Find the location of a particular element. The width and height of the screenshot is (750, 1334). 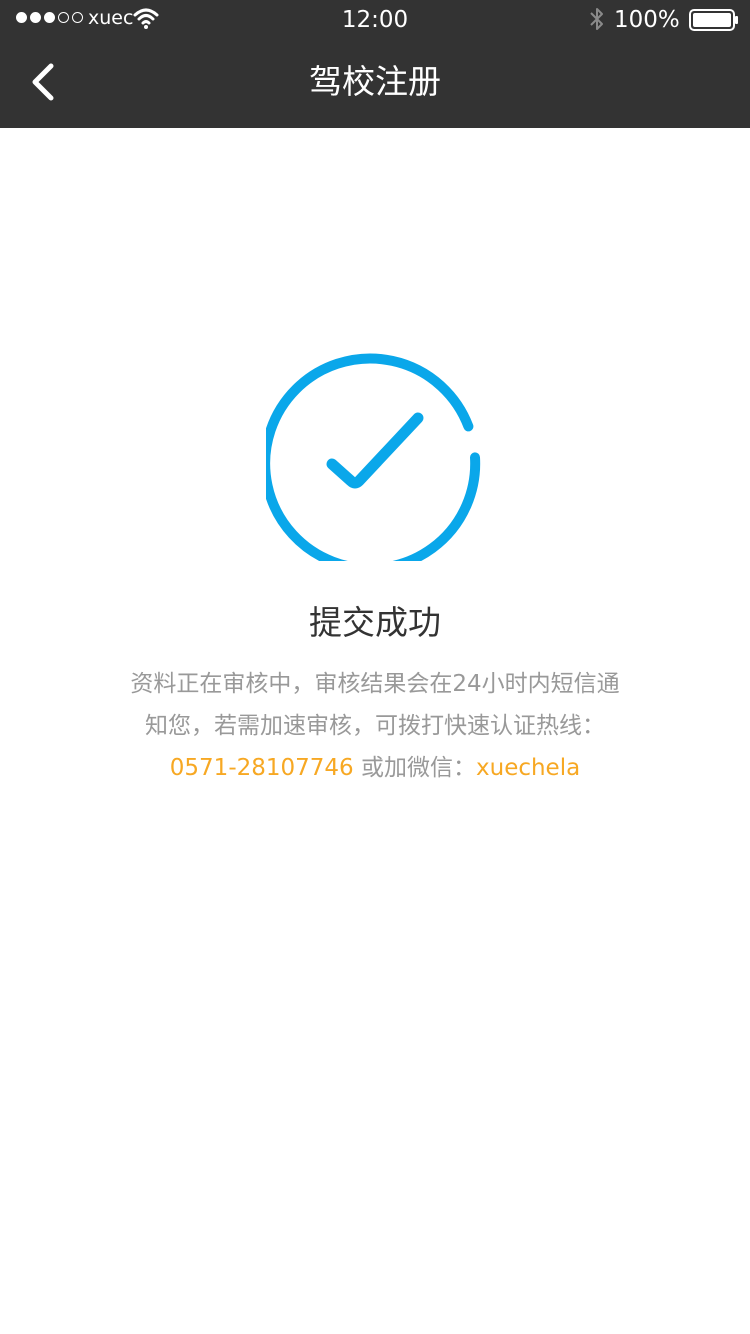

success-title: 提交成功 is located at coordinates (375, 622).